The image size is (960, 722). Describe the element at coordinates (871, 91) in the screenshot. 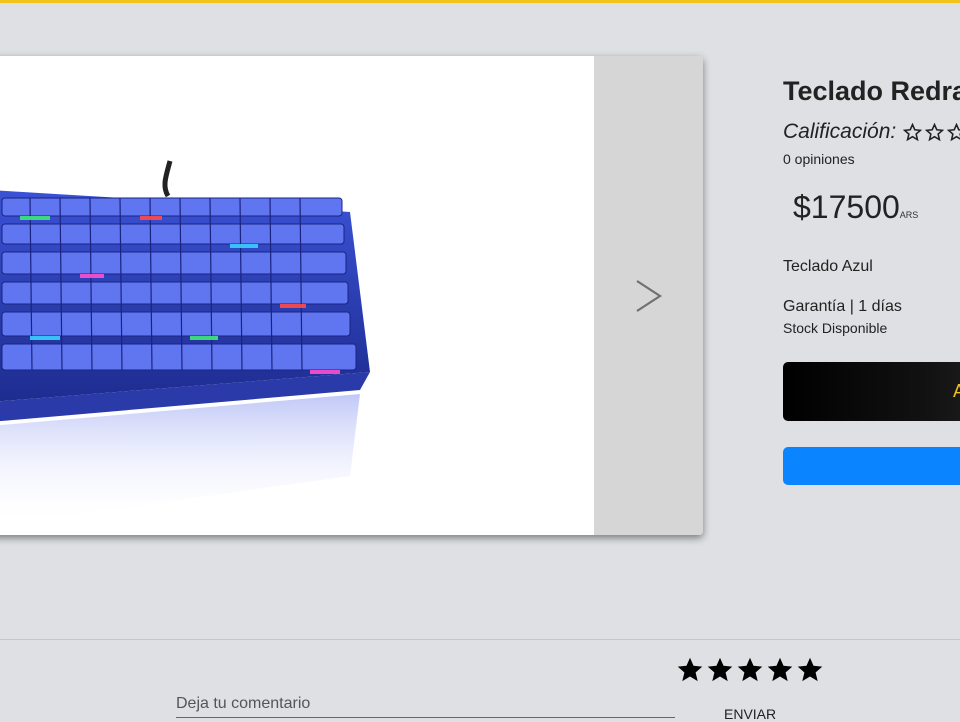

I see `product-title: Teclado Redra` at that location.